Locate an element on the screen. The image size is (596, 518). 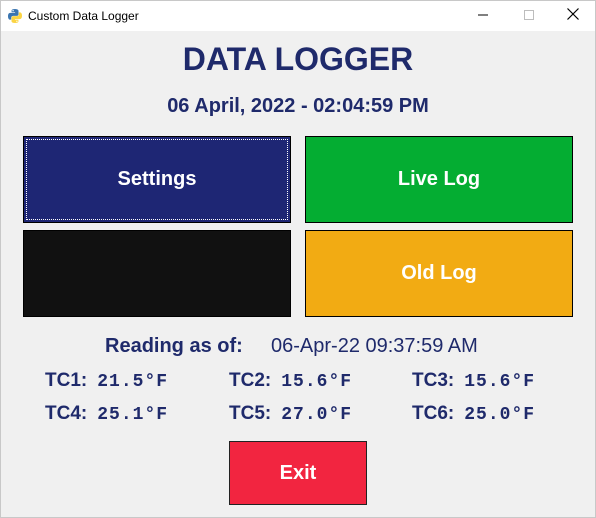
live-log-button: Live Log is located at coordinates (439, 179).